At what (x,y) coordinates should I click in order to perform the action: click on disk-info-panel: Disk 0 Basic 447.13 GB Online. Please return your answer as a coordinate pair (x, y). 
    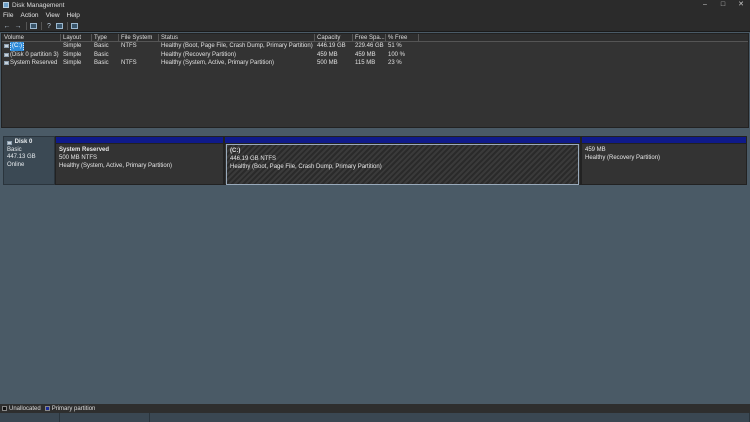
    Looking at the image, I should click on (29, 160).